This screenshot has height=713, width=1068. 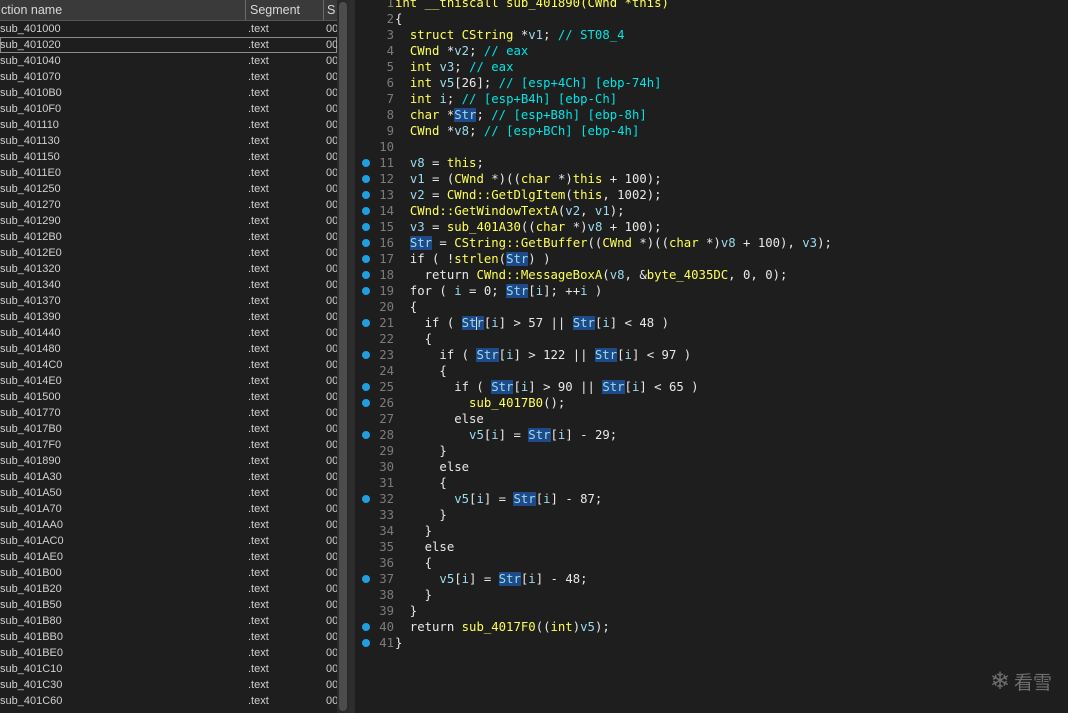 I want to click on code-token: byte_4035DC, so click(x=687, y=275).